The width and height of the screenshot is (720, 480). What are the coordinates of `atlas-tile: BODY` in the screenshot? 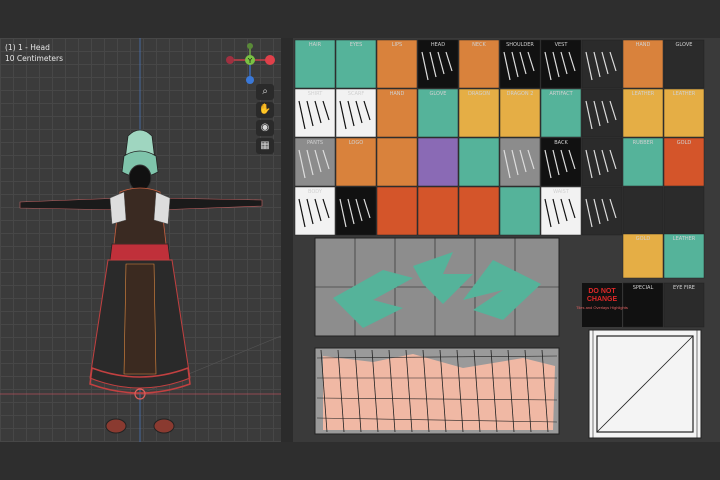 It's located at (315, 211).